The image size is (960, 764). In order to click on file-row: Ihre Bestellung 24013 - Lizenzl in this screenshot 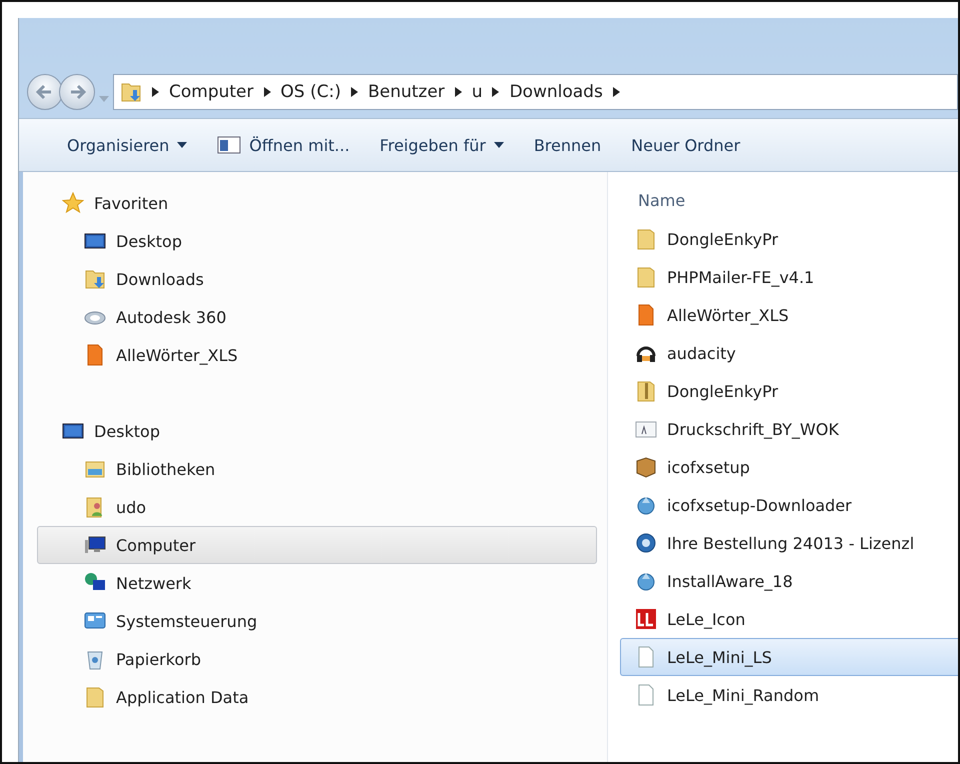, I will do `click(789, 543)`.